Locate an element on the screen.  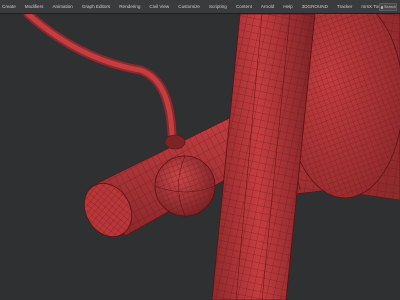
search-input: Search is located at coordinates (388, 7).